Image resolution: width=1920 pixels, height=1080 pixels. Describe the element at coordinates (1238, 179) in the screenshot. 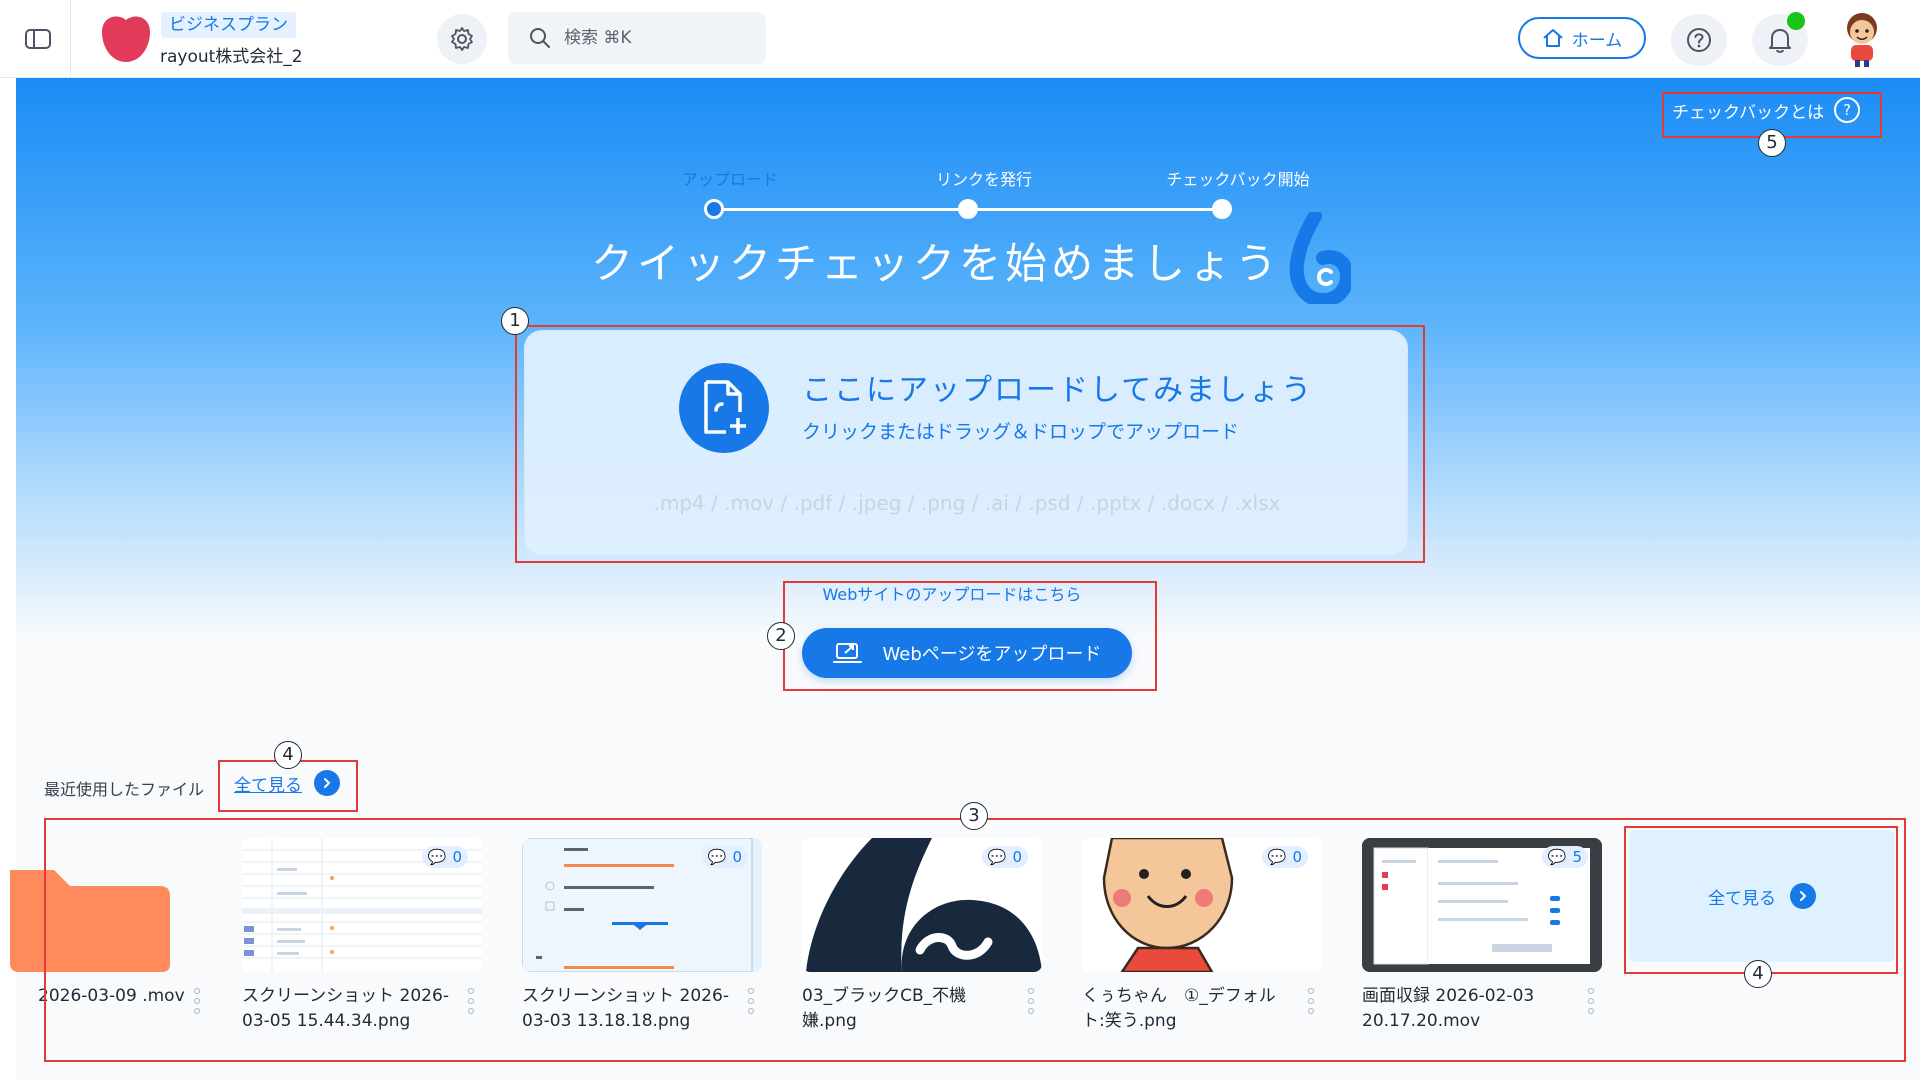

I see `step-label-start-checkback: チェックバック開始` at that location.